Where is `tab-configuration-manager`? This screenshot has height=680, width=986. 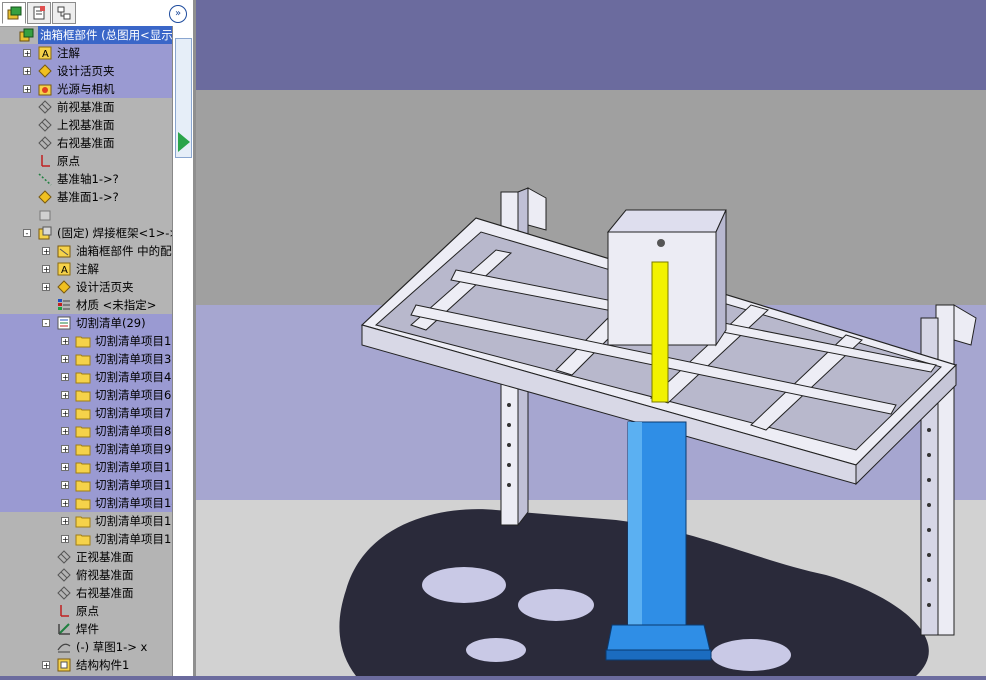
tab-configuration-manager is located at coordinates (64, 13).